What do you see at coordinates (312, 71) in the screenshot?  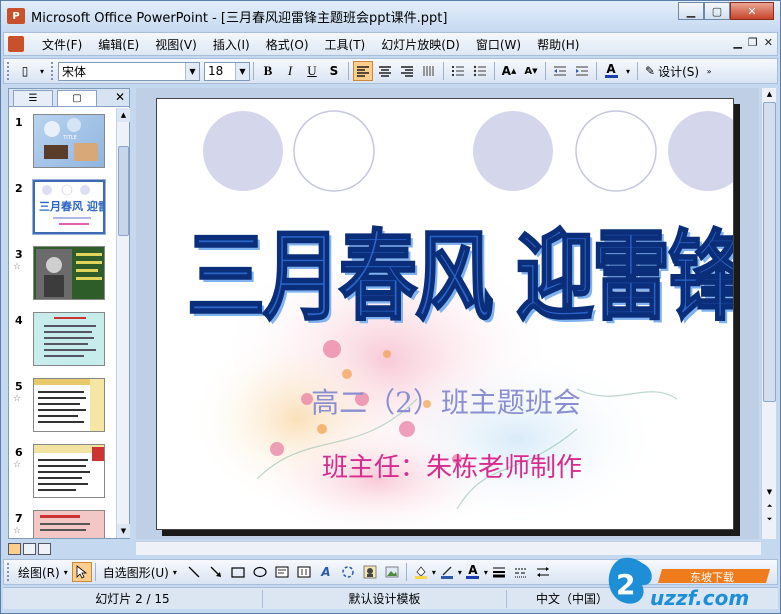 I see `underline-button: U` at bounding box center [312, 71].